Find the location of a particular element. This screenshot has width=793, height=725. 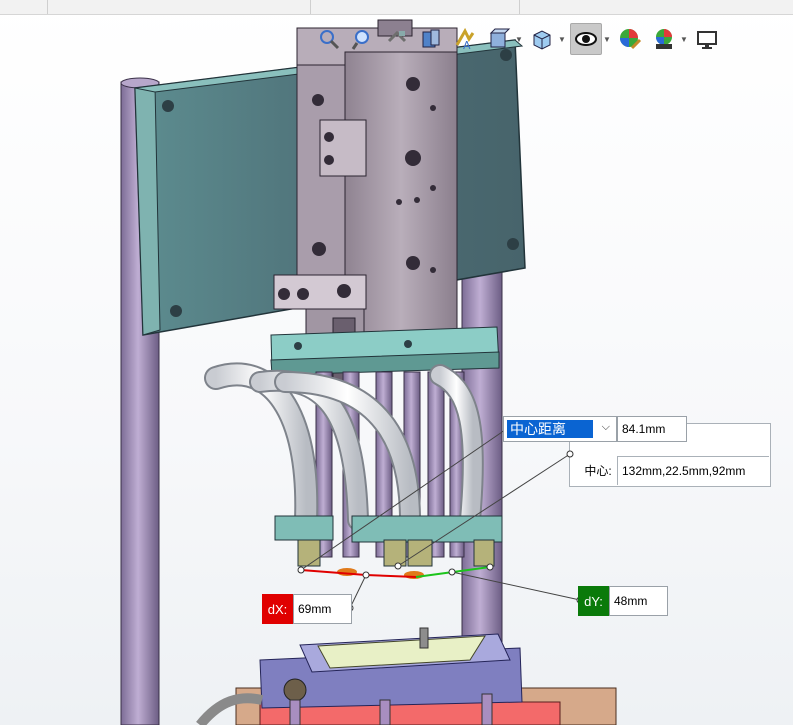

center-distance-value: 84.1mm is located at coordinates (644, 429).